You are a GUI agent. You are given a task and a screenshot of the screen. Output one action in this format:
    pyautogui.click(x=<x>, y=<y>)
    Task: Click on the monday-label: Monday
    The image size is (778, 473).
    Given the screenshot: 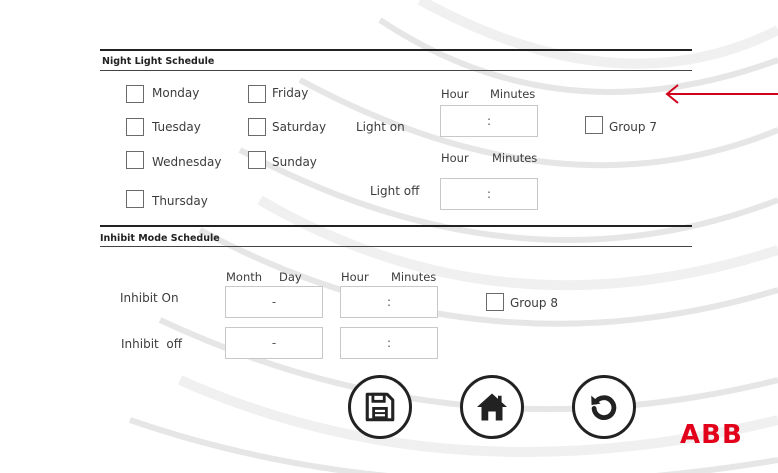 What is the action you would take?
    pyautogui.click(x=176, y=93)
    